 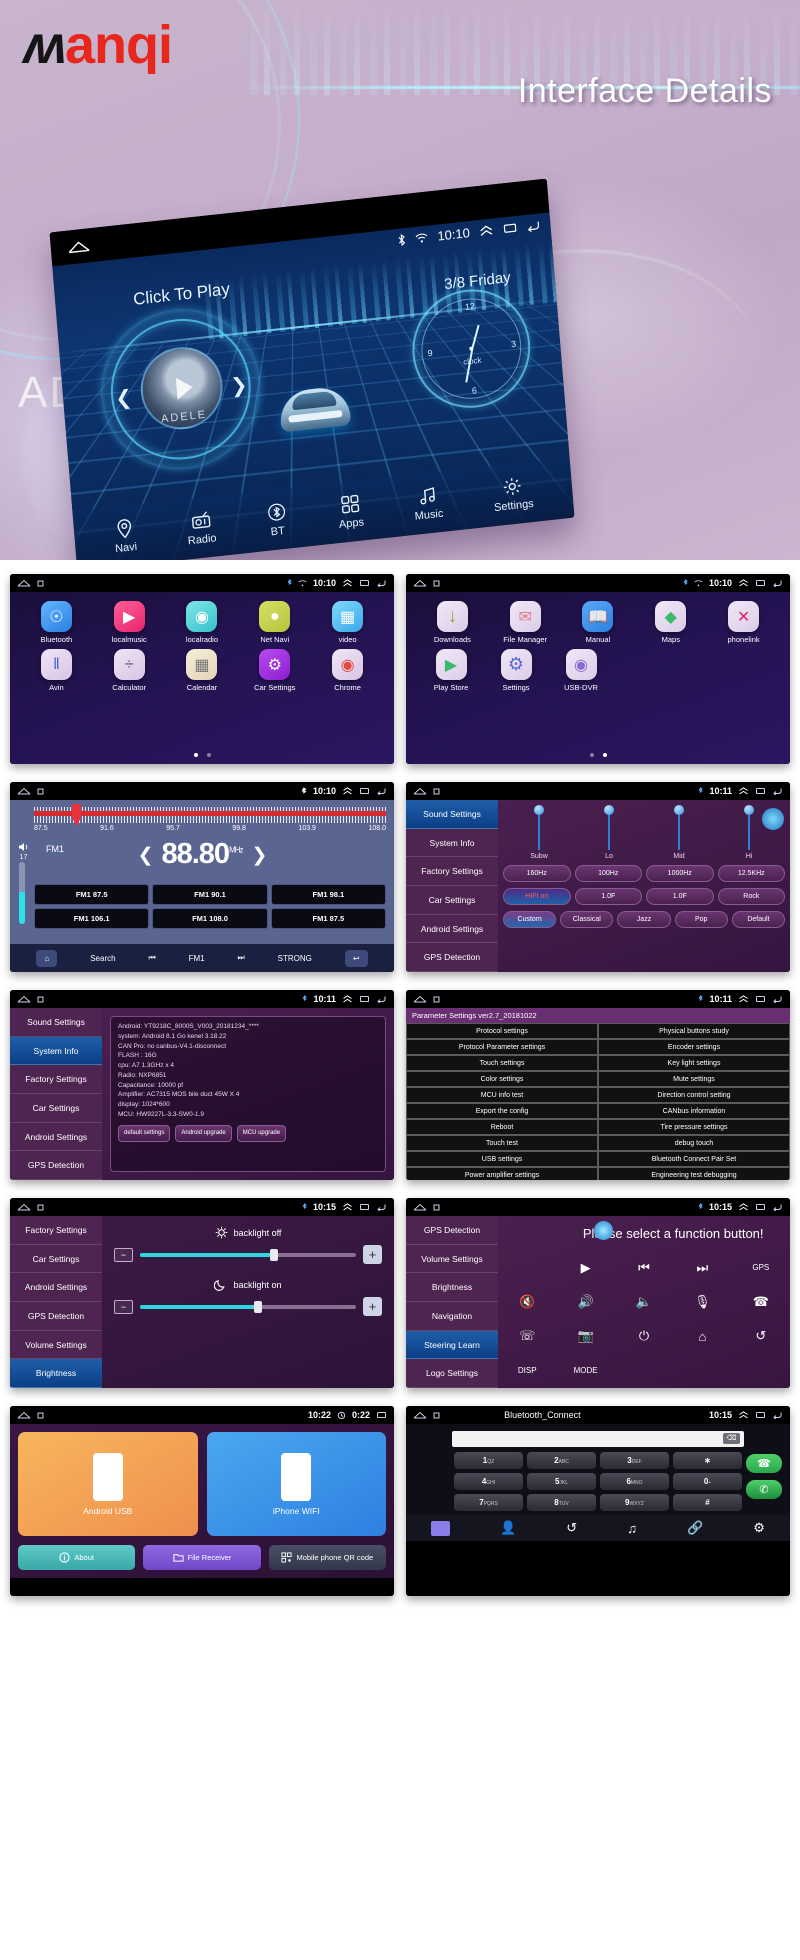 I want to click on app-filemanager: ✉ File Manager, so click(x=525, y=622).